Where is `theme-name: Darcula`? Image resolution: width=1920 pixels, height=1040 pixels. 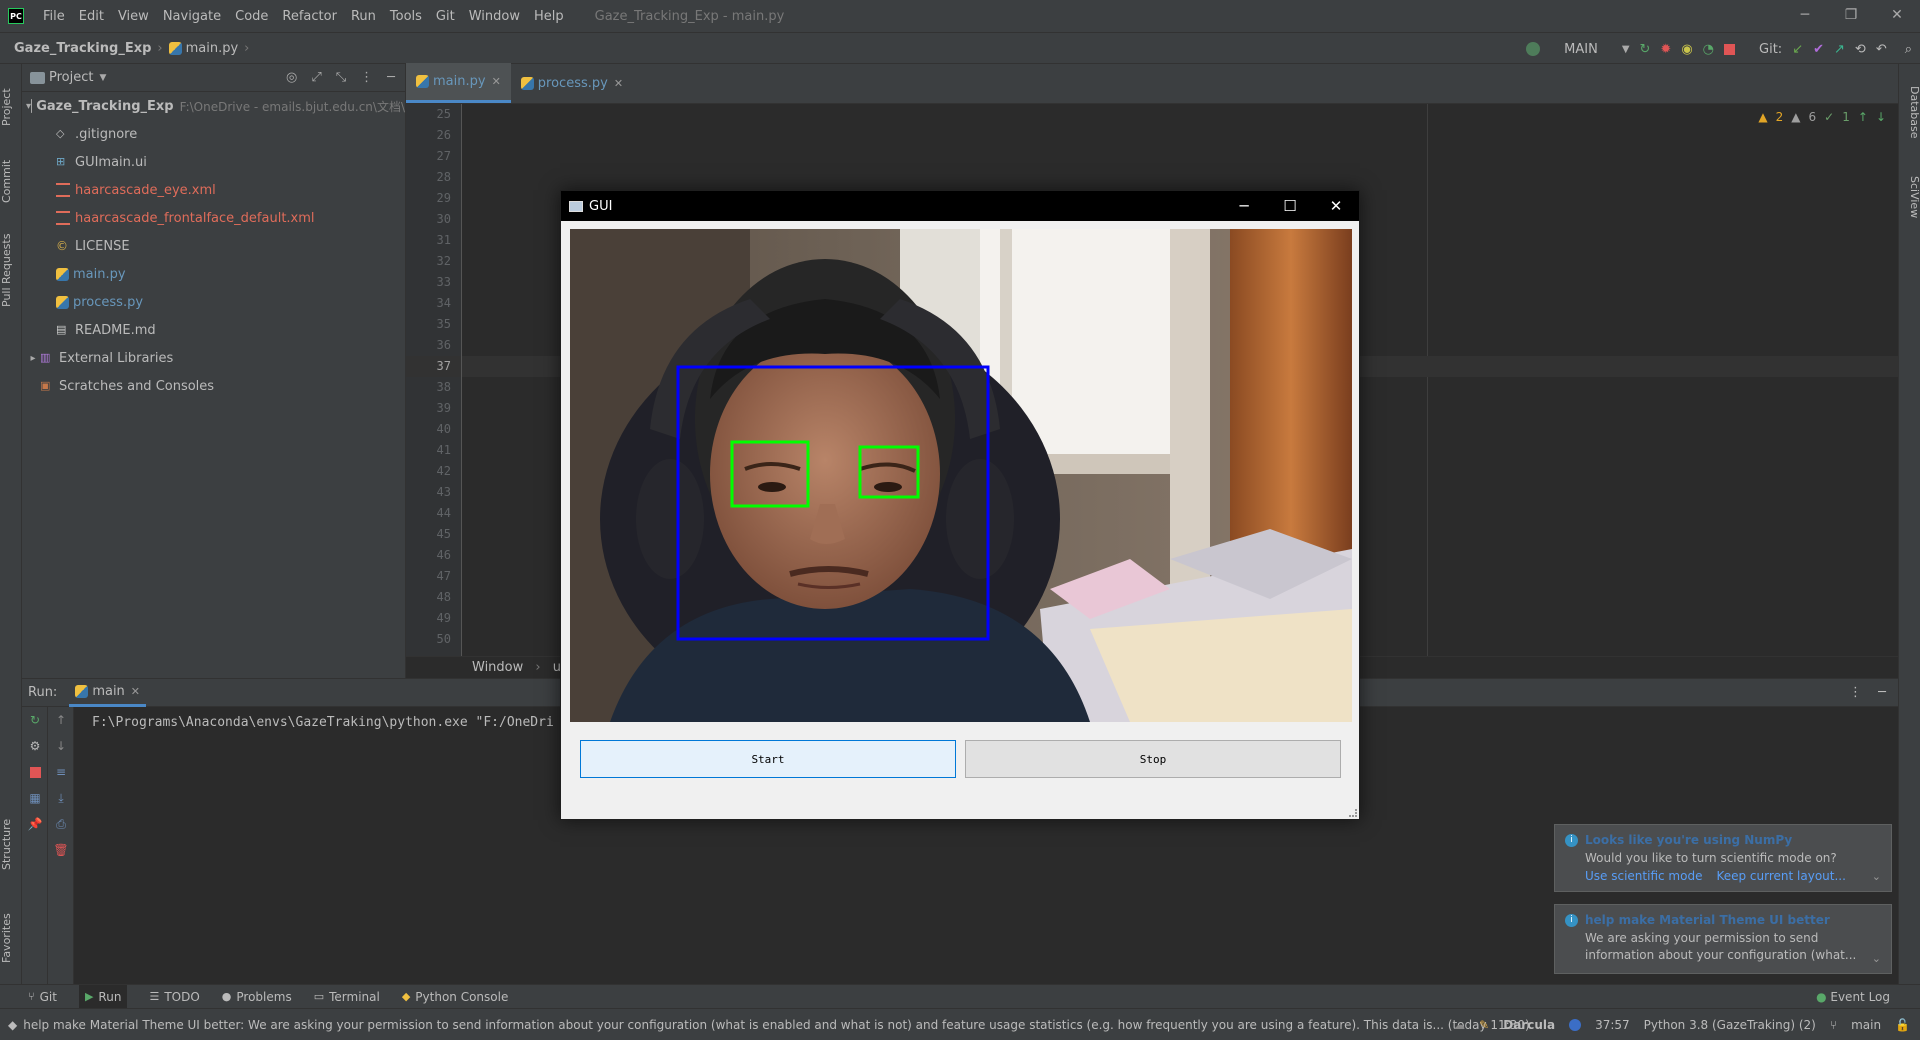
theme-name: Darcula is located at coordinates (1529, 1025).